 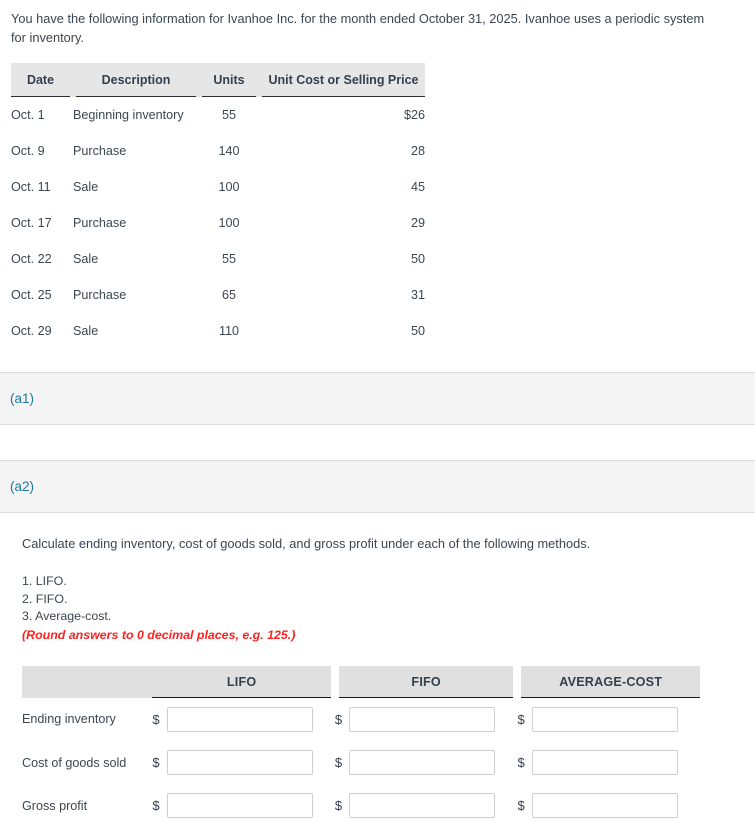 What do you see at coordinates (342, 295) in the screenshot?
I see `cell-price: 31` at bounding box center [342, 295].